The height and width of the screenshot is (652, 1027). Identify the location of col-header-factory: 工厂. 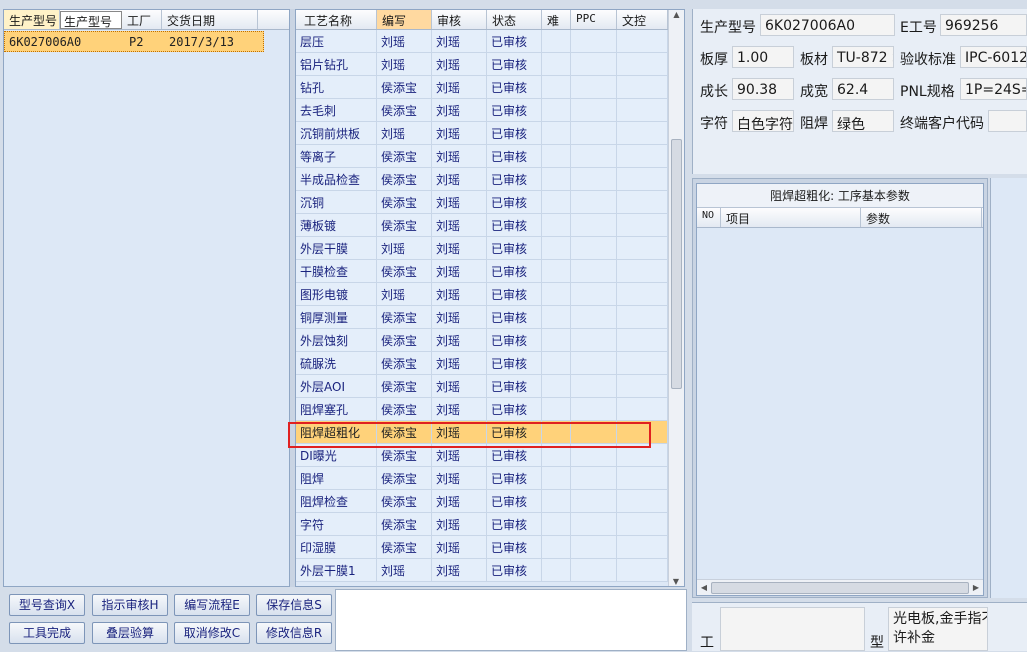
(142, 19).